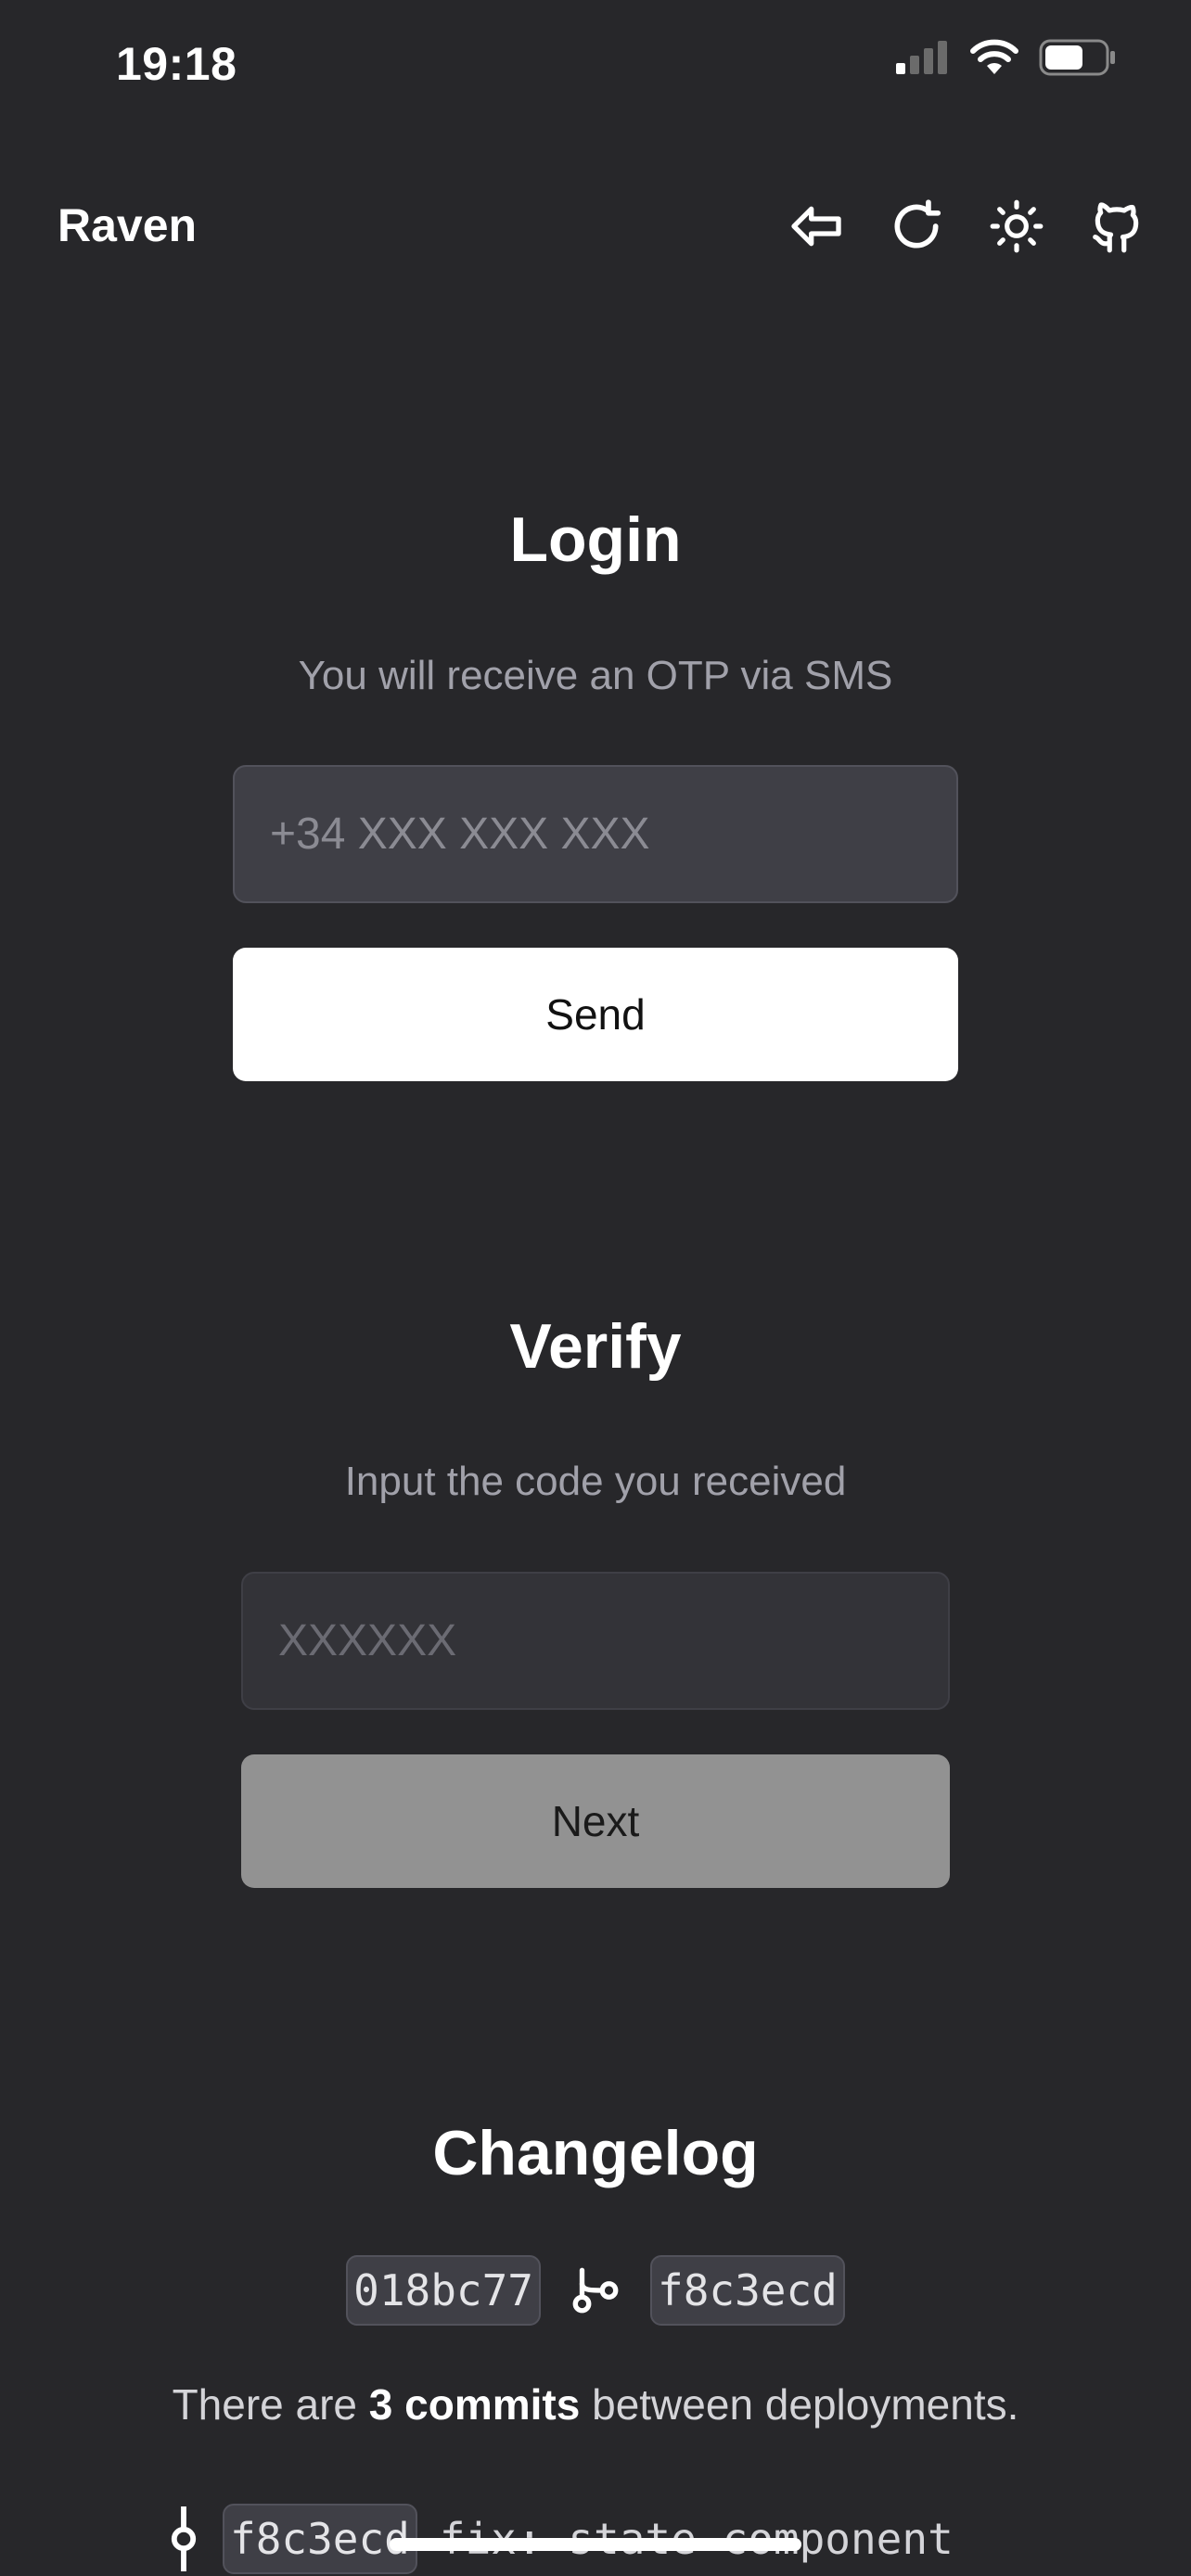 This screenshot has height=2576, width=1191. Describe the element at coordinates (595, 227) in the screenshot. I see `top-nav: Raven` at that location.